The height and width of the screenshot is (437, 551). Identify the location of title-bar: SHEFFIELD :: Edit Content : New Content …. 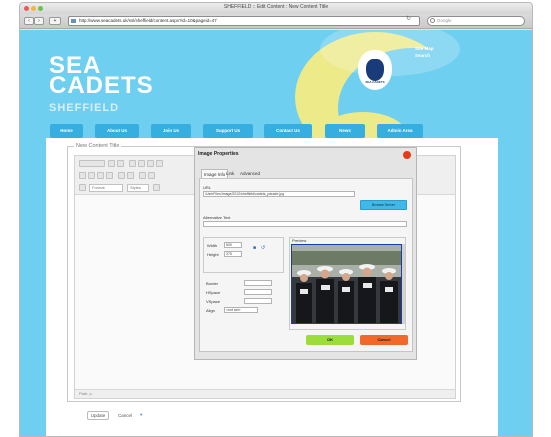
(276, 8).